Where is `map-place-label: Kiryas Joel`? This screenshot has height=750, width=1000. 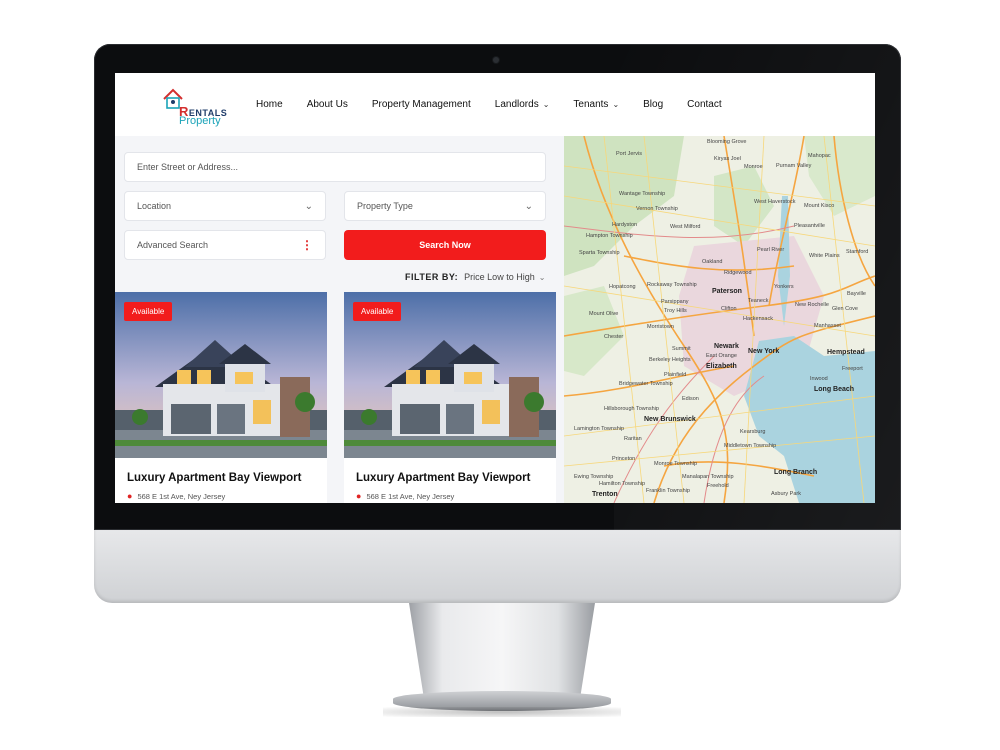 map-place-label: Kiryas Joel is located at coordinates (727, 159).